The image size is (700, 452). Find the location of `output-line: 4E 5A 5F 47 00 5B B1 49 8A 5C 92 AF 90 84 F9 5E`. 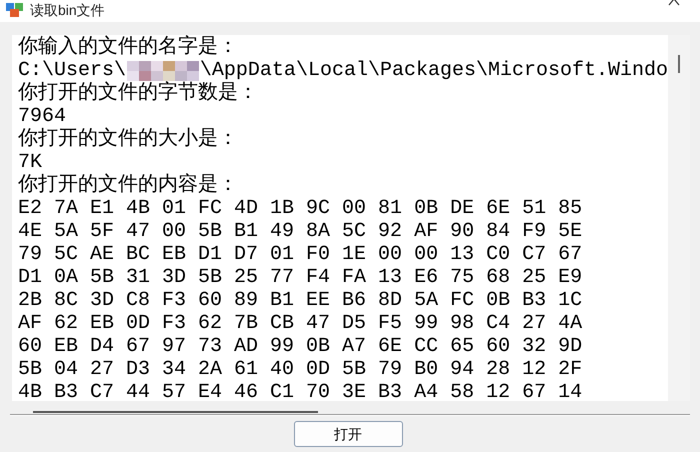

output-line: 4E 5A 5F 47 00 5B B1 49 8A 5C 92 AF 90 84 F9 5E is located at coordinates (300, 231).